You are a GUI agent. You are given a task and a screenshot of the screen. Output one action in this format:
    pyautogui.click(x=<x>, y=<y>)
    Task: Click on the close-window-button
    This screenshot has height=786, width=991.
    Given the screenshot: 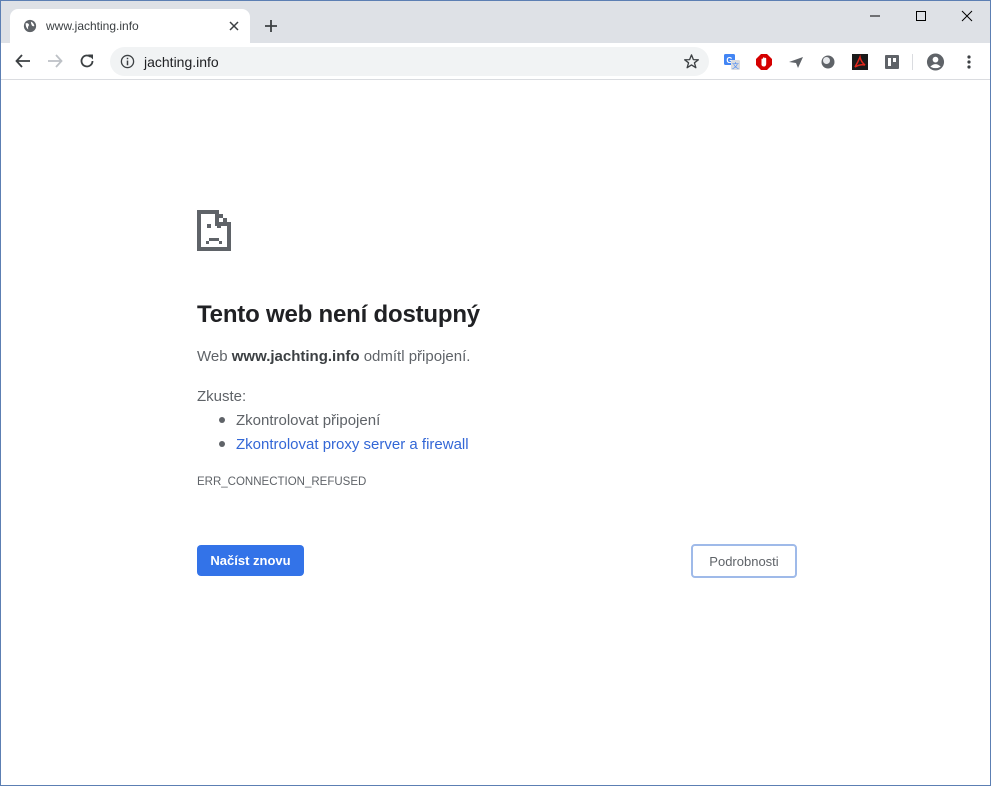 What is the action you would take?
    pyautogui.click(x=967, y=16)
    